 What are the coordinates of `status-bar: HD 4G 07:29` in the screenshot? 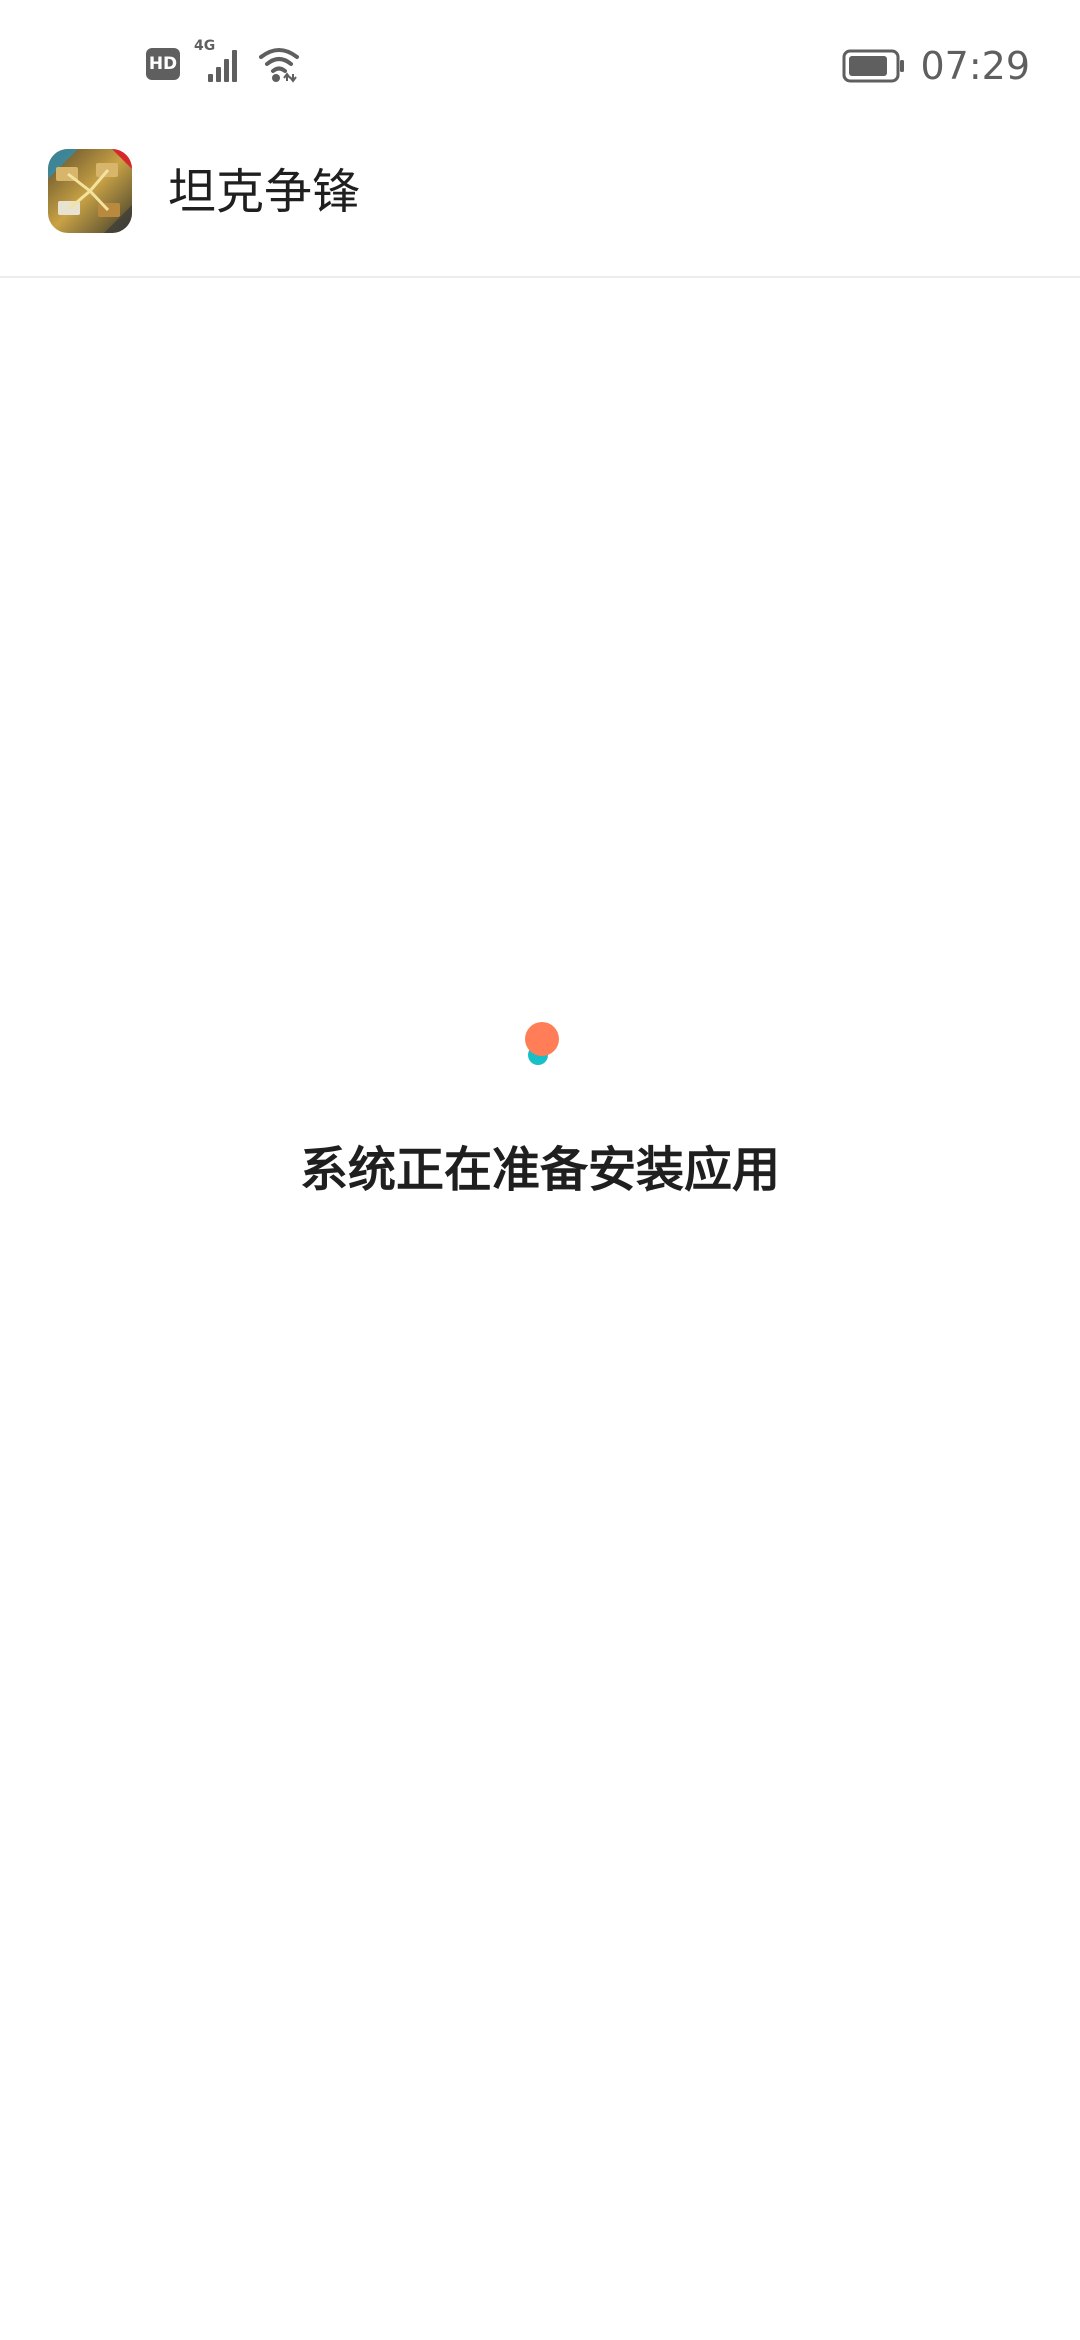 It's located at (540, 65).